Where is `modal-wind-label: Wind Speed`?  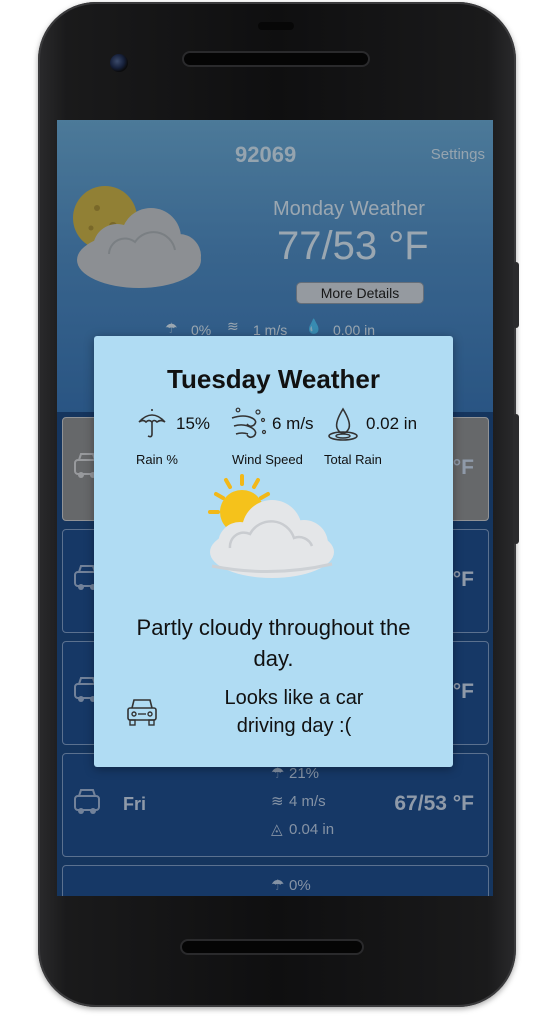 modal-wind-label: Wind Speed is located at coordinates (267, 459).